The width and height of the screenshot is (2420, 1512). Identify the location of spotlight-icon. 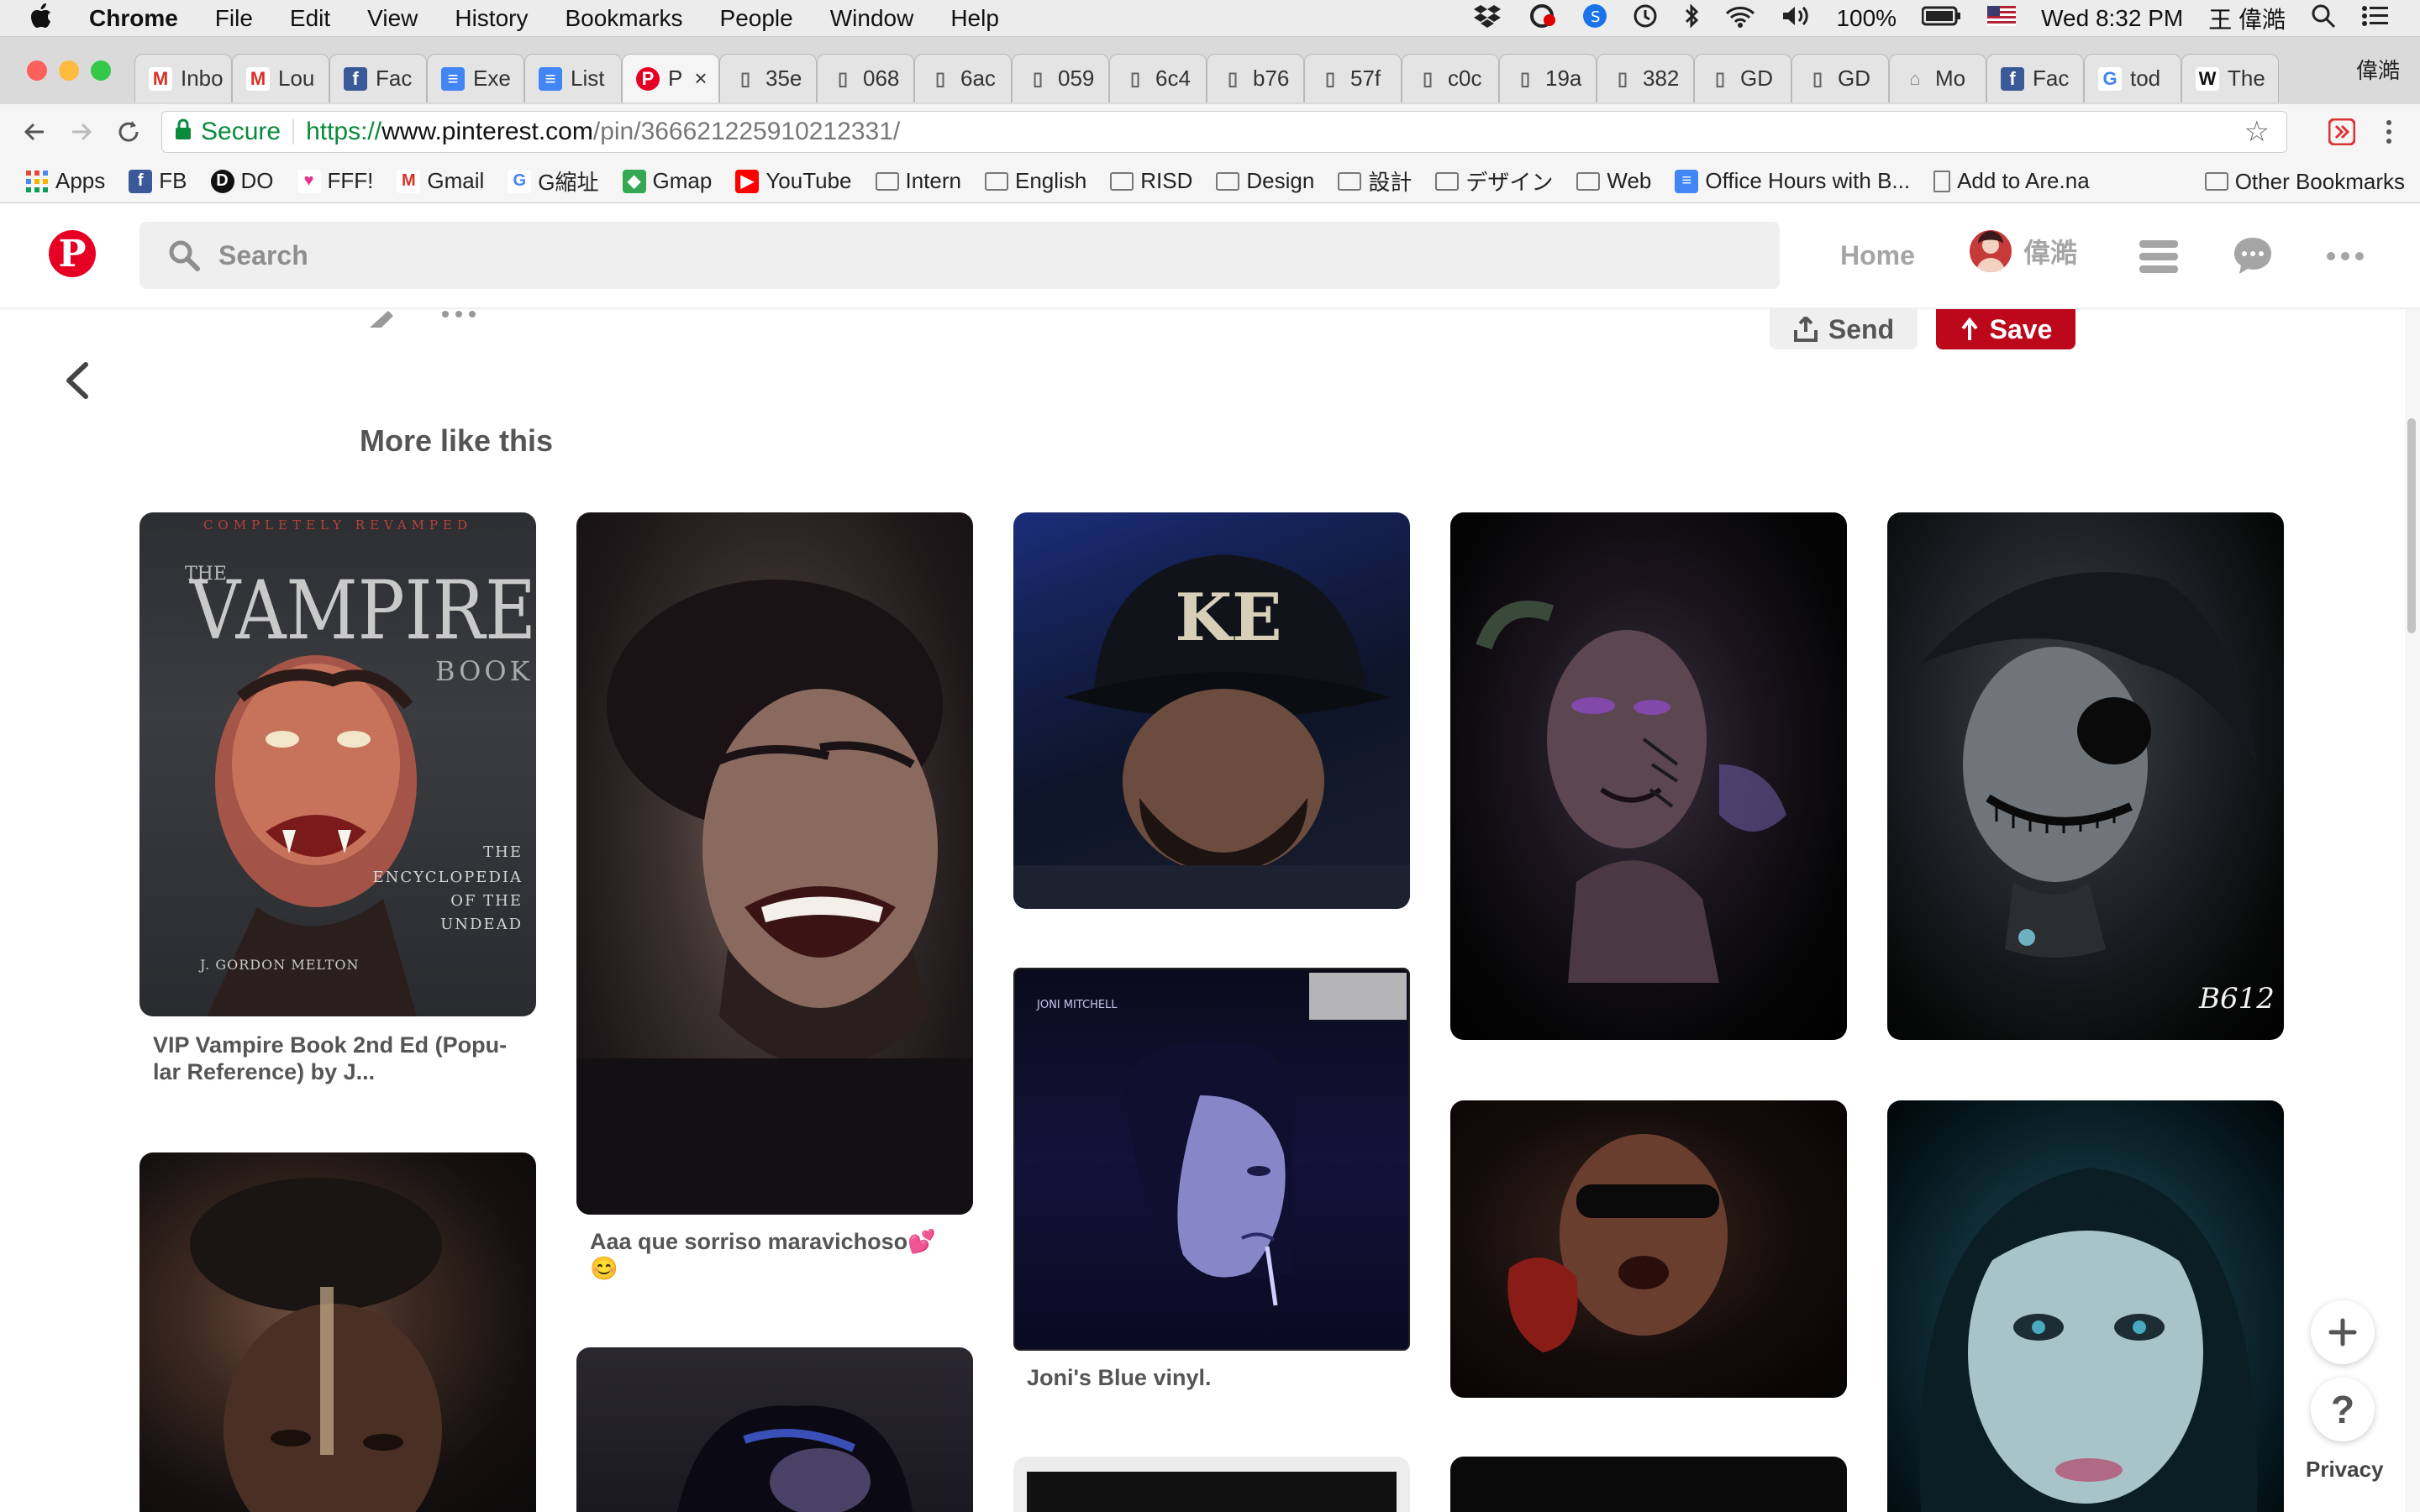
(2324, 18).